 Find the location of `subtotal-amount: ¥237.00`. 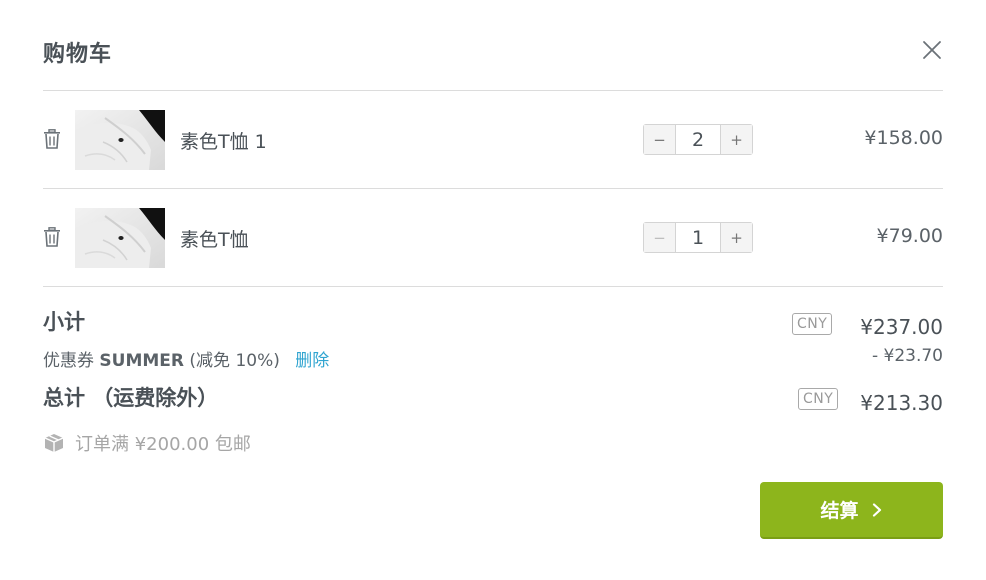

subtotal-amount: ¥237.00 is located at coordinates (901, 327).